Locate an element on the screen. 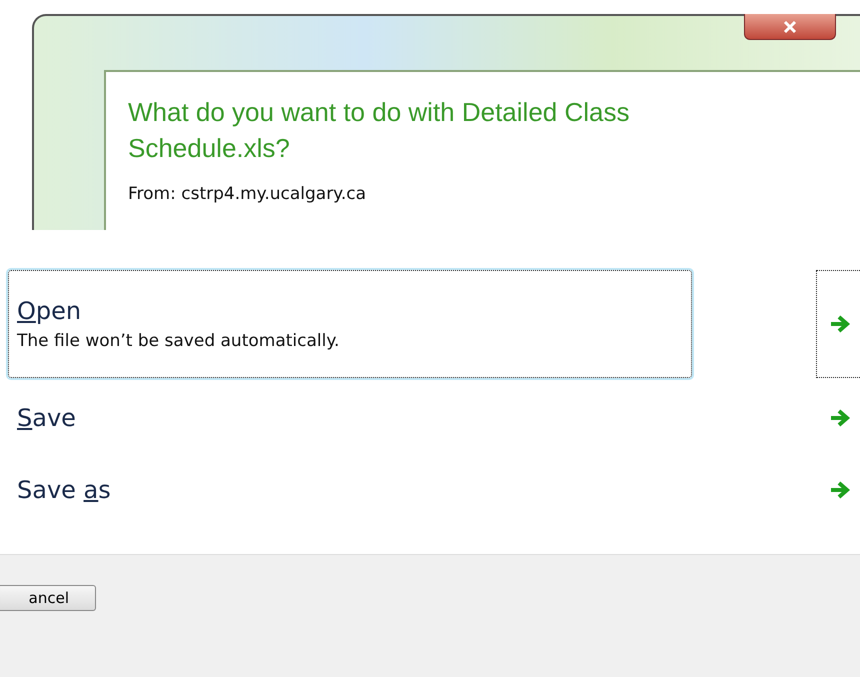  arrow-button is located at coordinates (838, 324).